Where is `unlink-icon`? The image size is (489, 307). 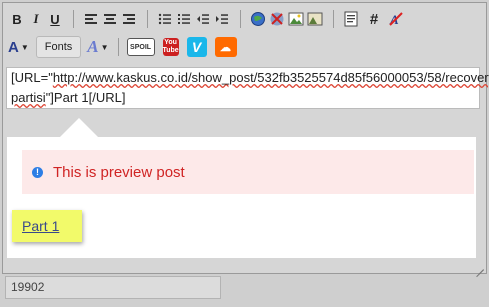
unlink-icon is located at coordinates (277, 19).